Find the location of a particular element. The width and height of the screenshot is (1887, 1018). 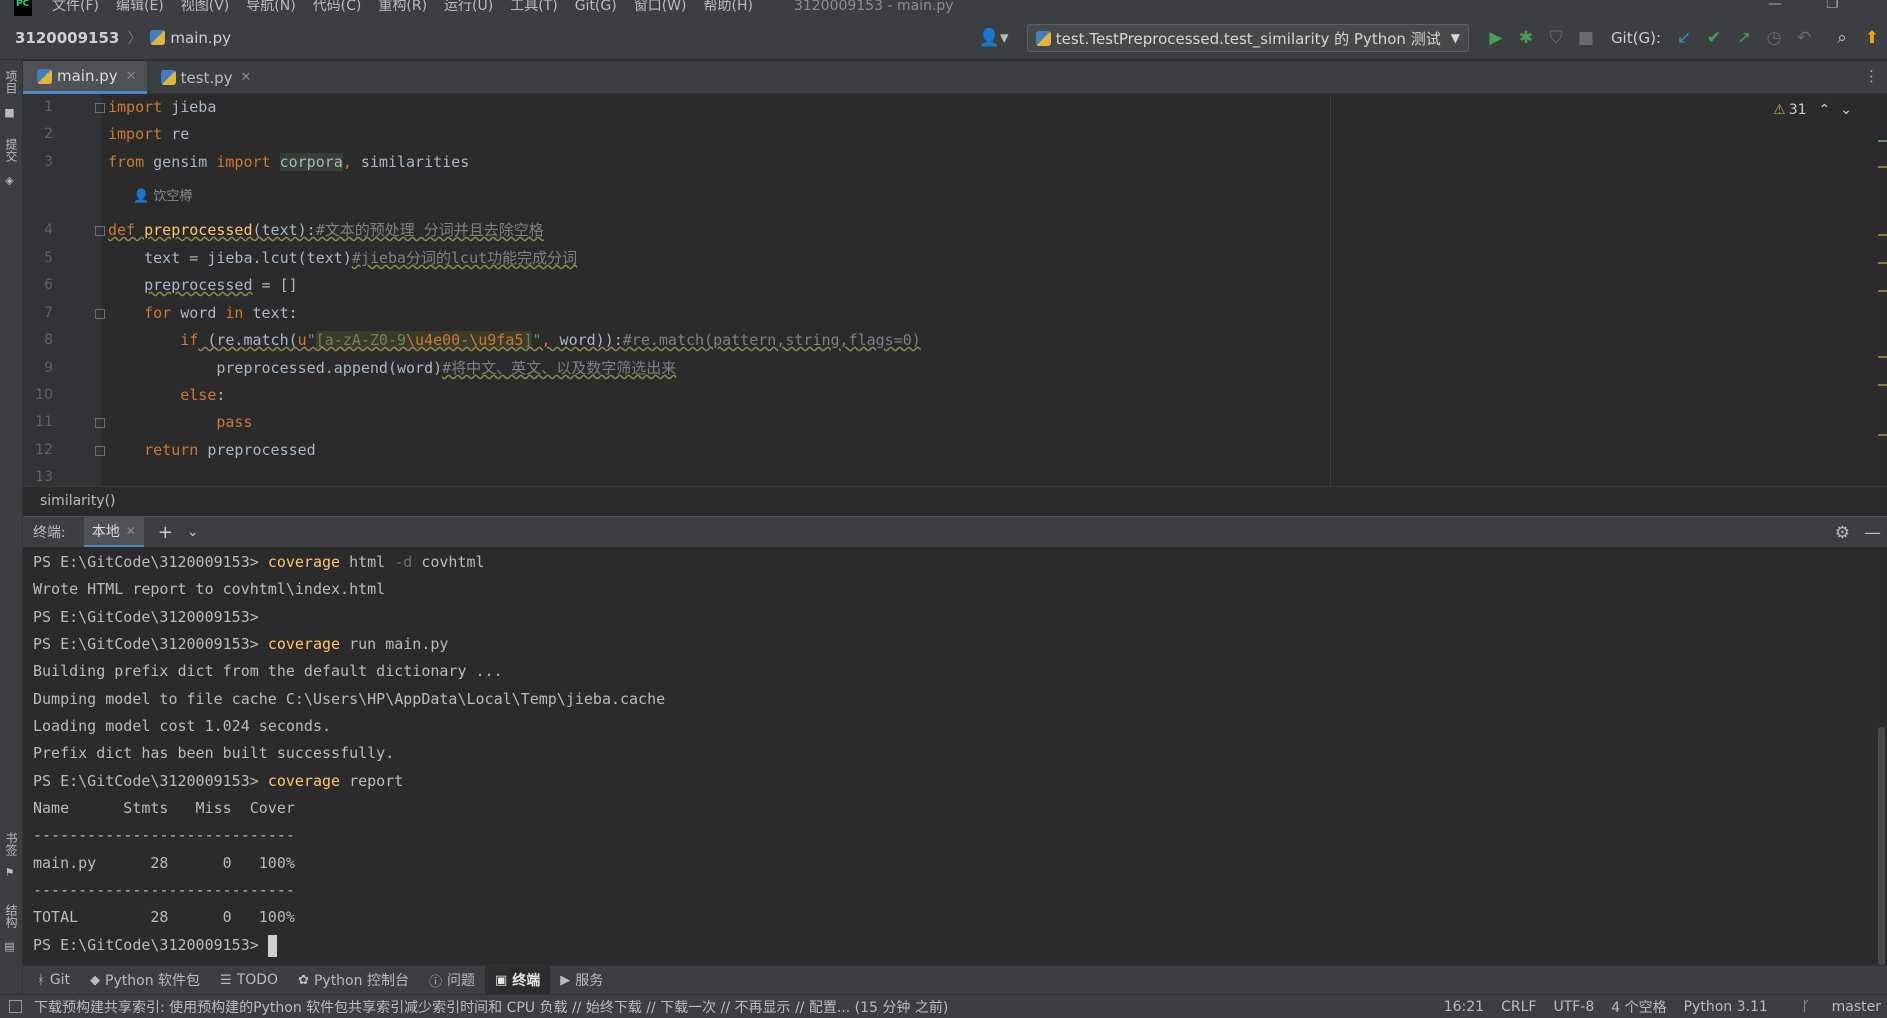

tool-label: Python 控制台 is located at coordinates (361, 981).